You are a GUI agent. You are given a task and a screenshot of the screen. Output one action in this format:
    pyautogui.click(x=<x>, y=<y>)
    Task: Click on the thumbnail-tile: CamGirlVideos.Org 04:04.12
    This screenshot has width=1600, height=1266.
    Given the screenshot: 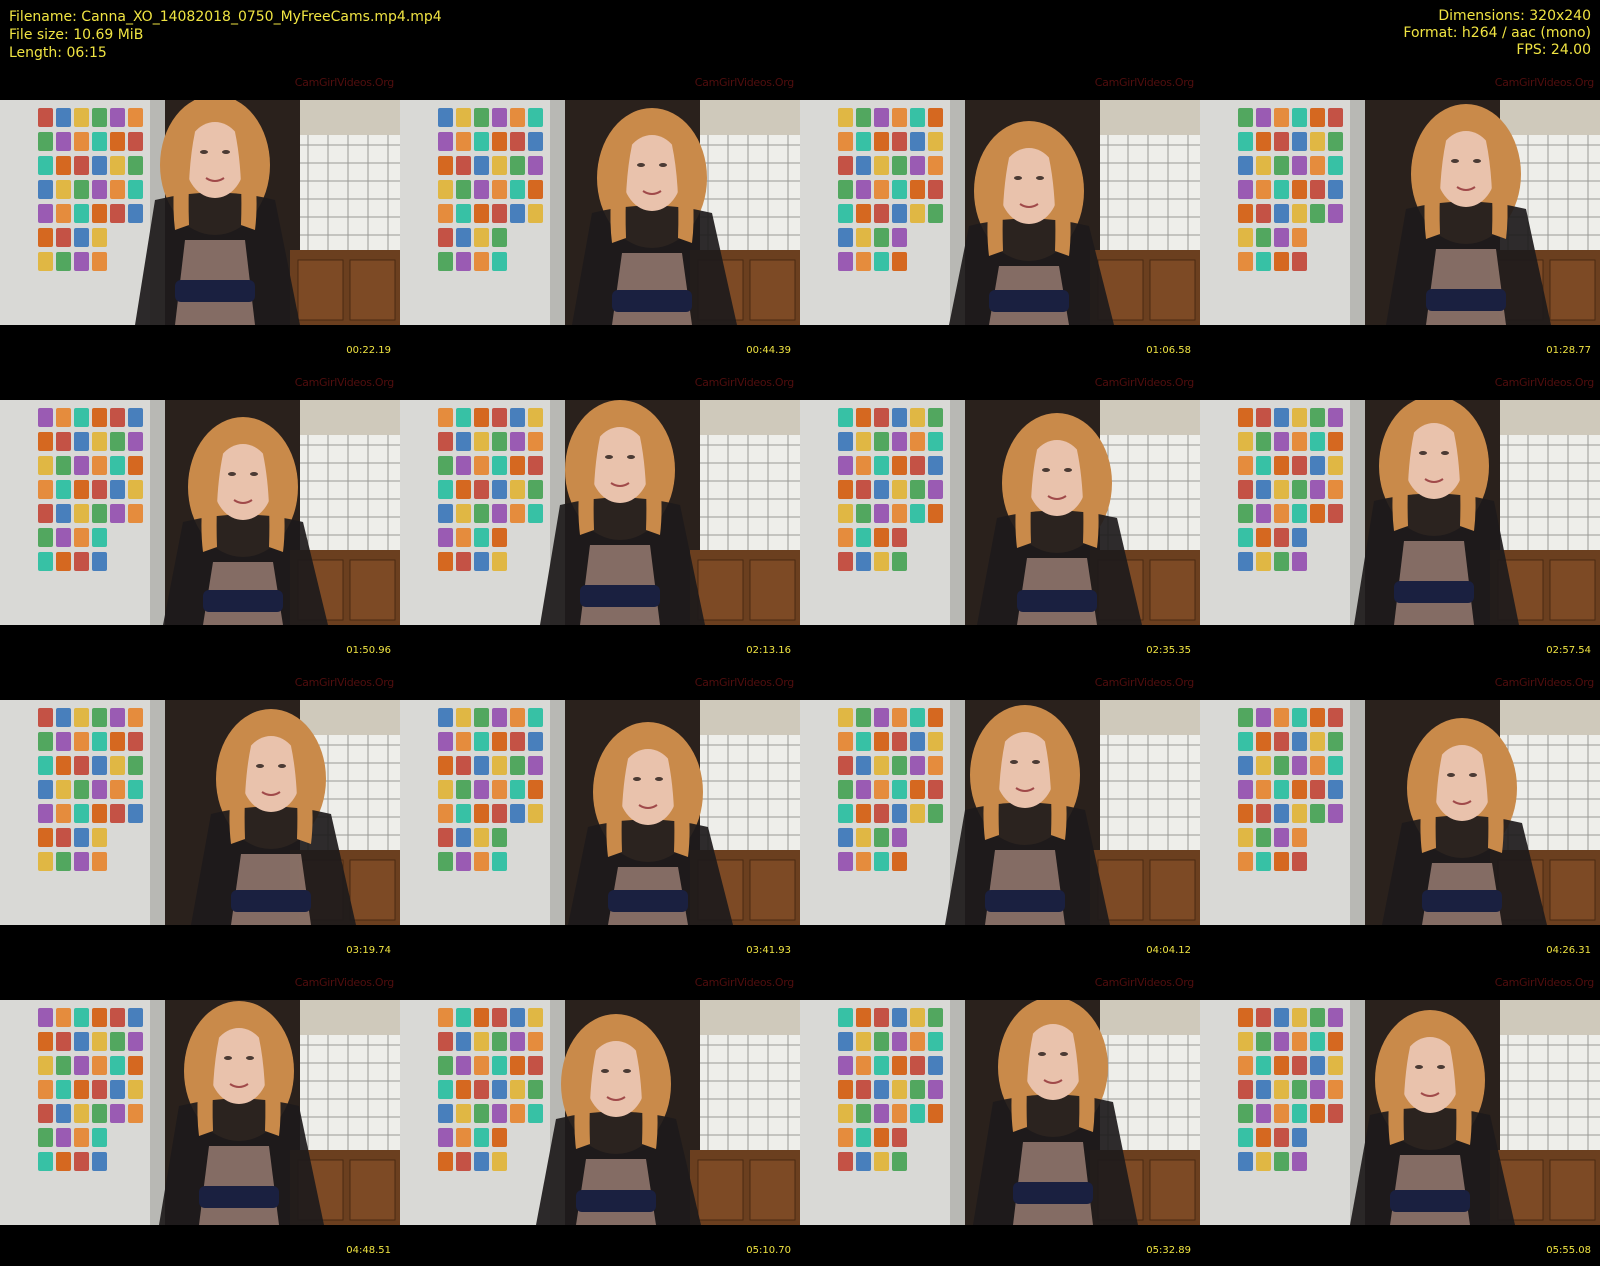 What is the action you would take?
    pyautogui.click(x=1000, y=820)
    